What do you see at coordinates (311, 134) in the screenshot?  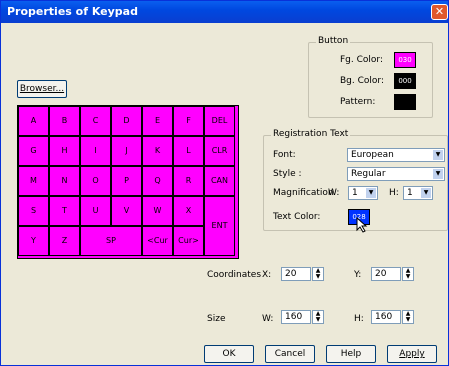 I see `registration-text-legend: Registration Text` at bounding box center [311, 134].